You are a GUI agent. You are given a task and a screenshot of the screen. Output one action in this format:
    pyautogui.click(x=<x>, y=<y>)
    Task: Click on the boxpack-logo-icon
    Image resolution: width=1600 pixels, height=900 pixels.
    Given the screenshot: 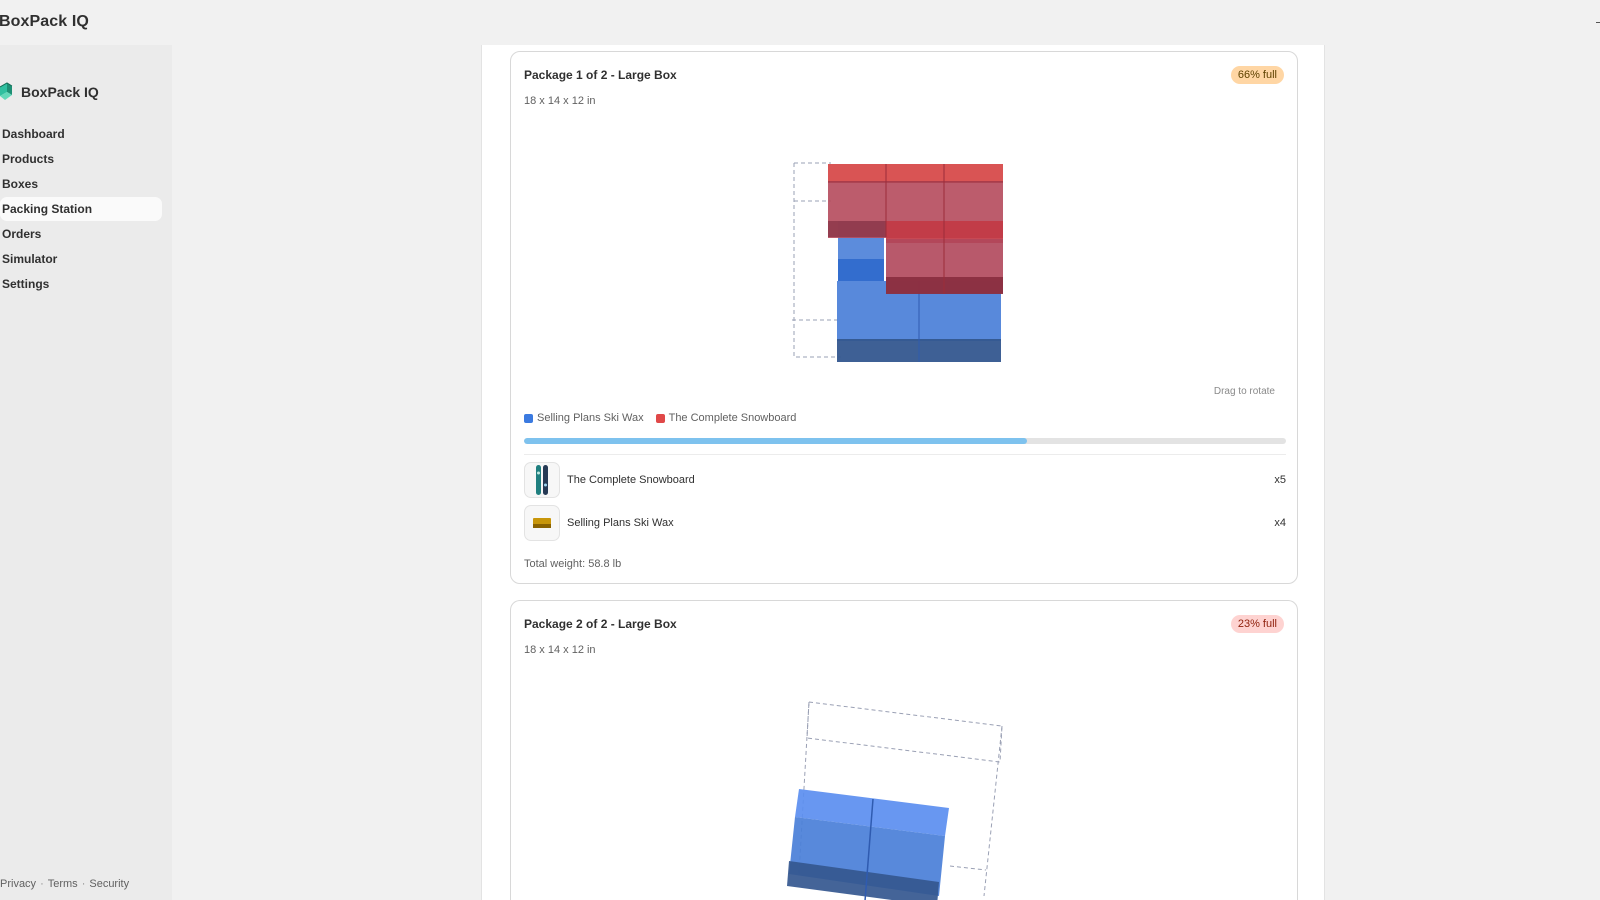 What is the action you would take?
    pyautogui.click(x=6, y=91)
    